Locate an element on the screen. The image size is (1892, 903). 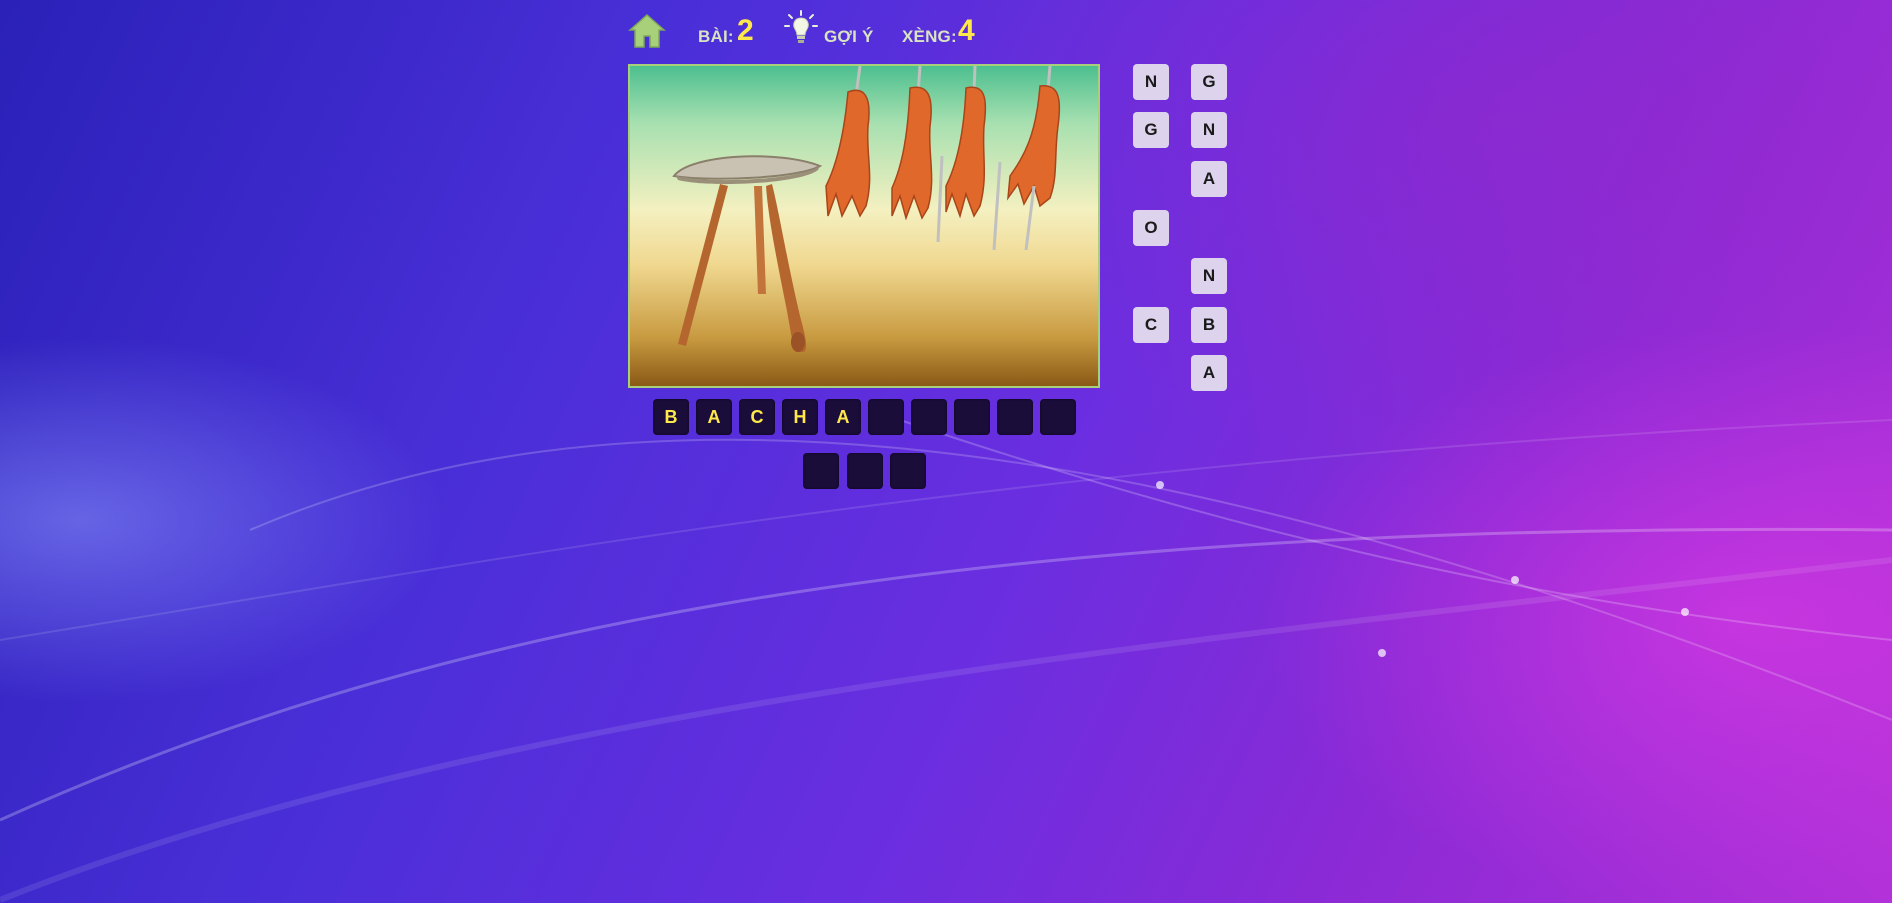
letter-tile: O is located at coordinates (1151, 228).